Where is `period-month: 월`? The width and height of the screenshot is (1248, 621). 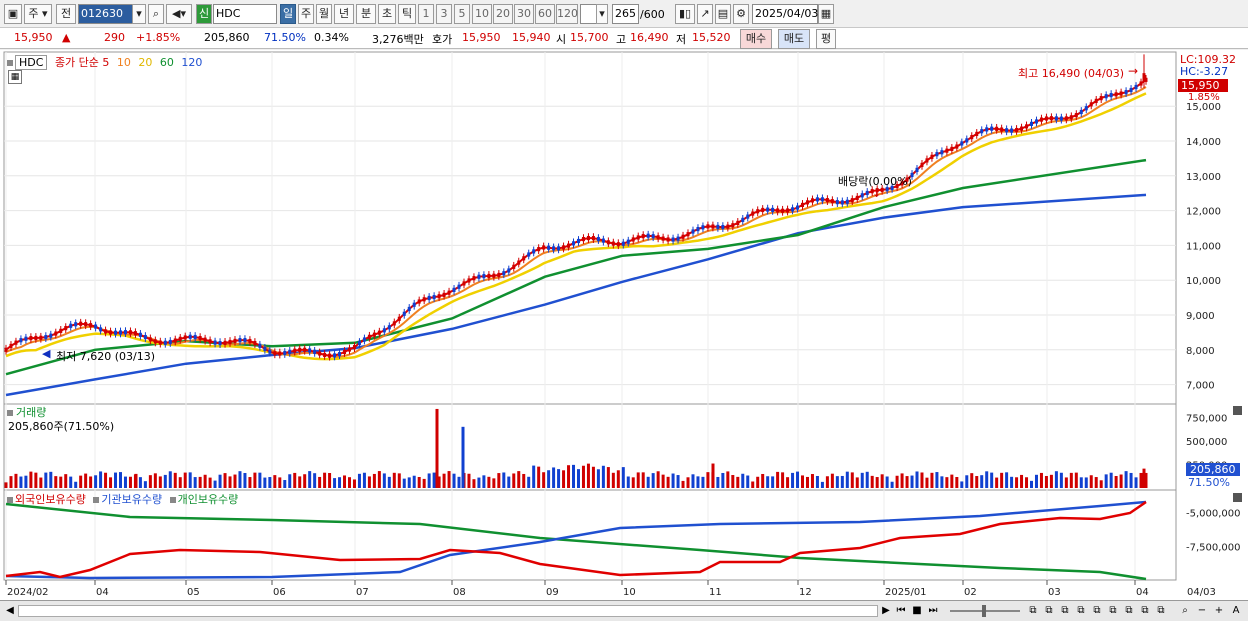
period-month: 월 is located at coordinates (324, 14).